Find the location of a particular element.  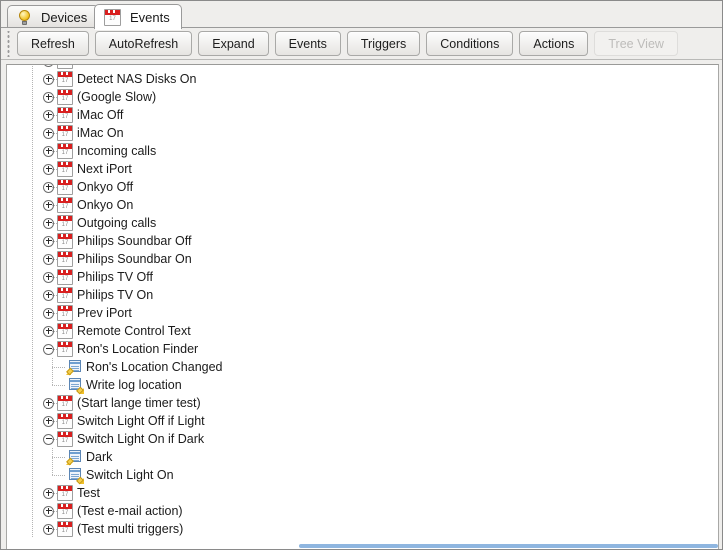

refresh-button: Refresh is located at coordinates (53, 43).